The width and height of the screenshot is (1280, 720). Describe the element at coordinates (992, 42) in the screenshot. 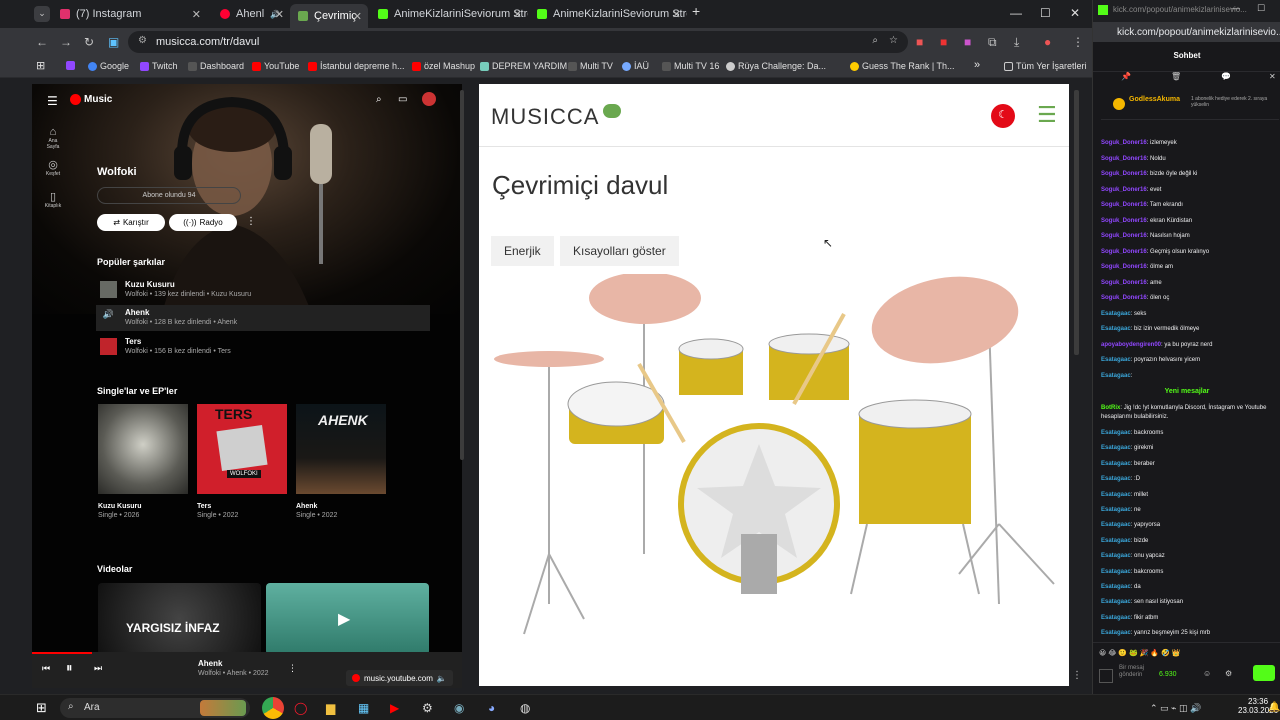

I see `extensions-puzzle-icon: ⧉` at that location.